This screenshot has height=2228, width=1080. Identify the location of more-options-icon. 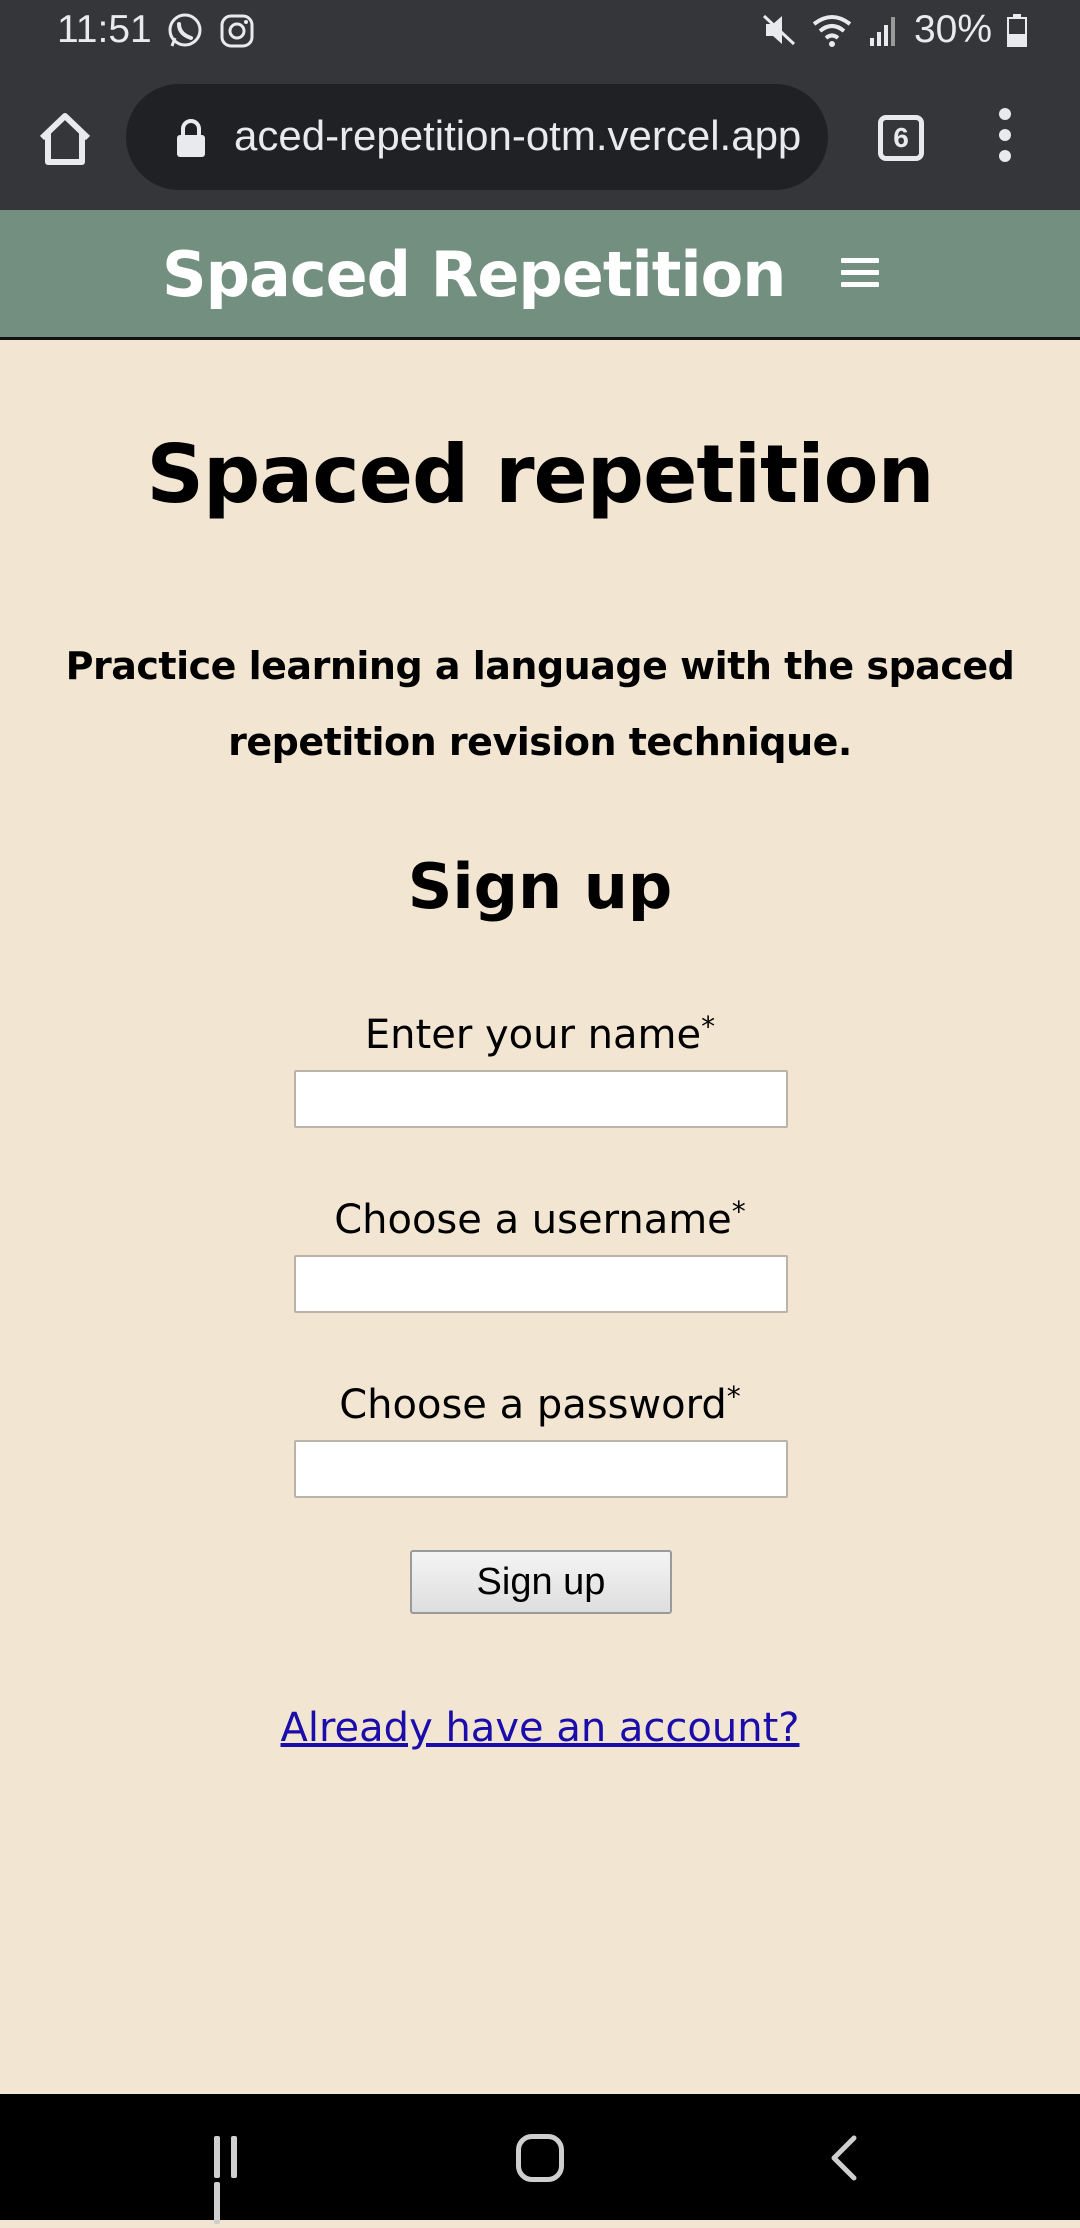
(1005, 138).